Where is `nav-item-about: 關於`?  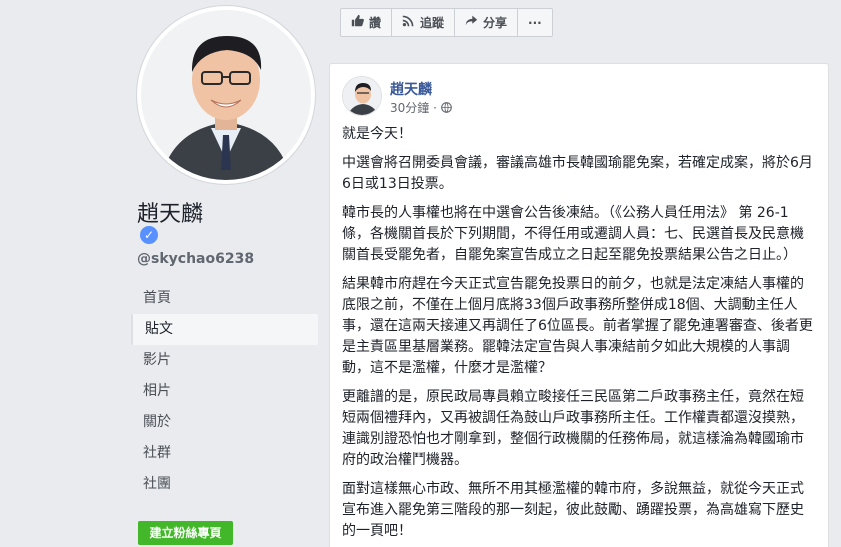
nav-item-about: 關於 is located at coordinates (224, 422).